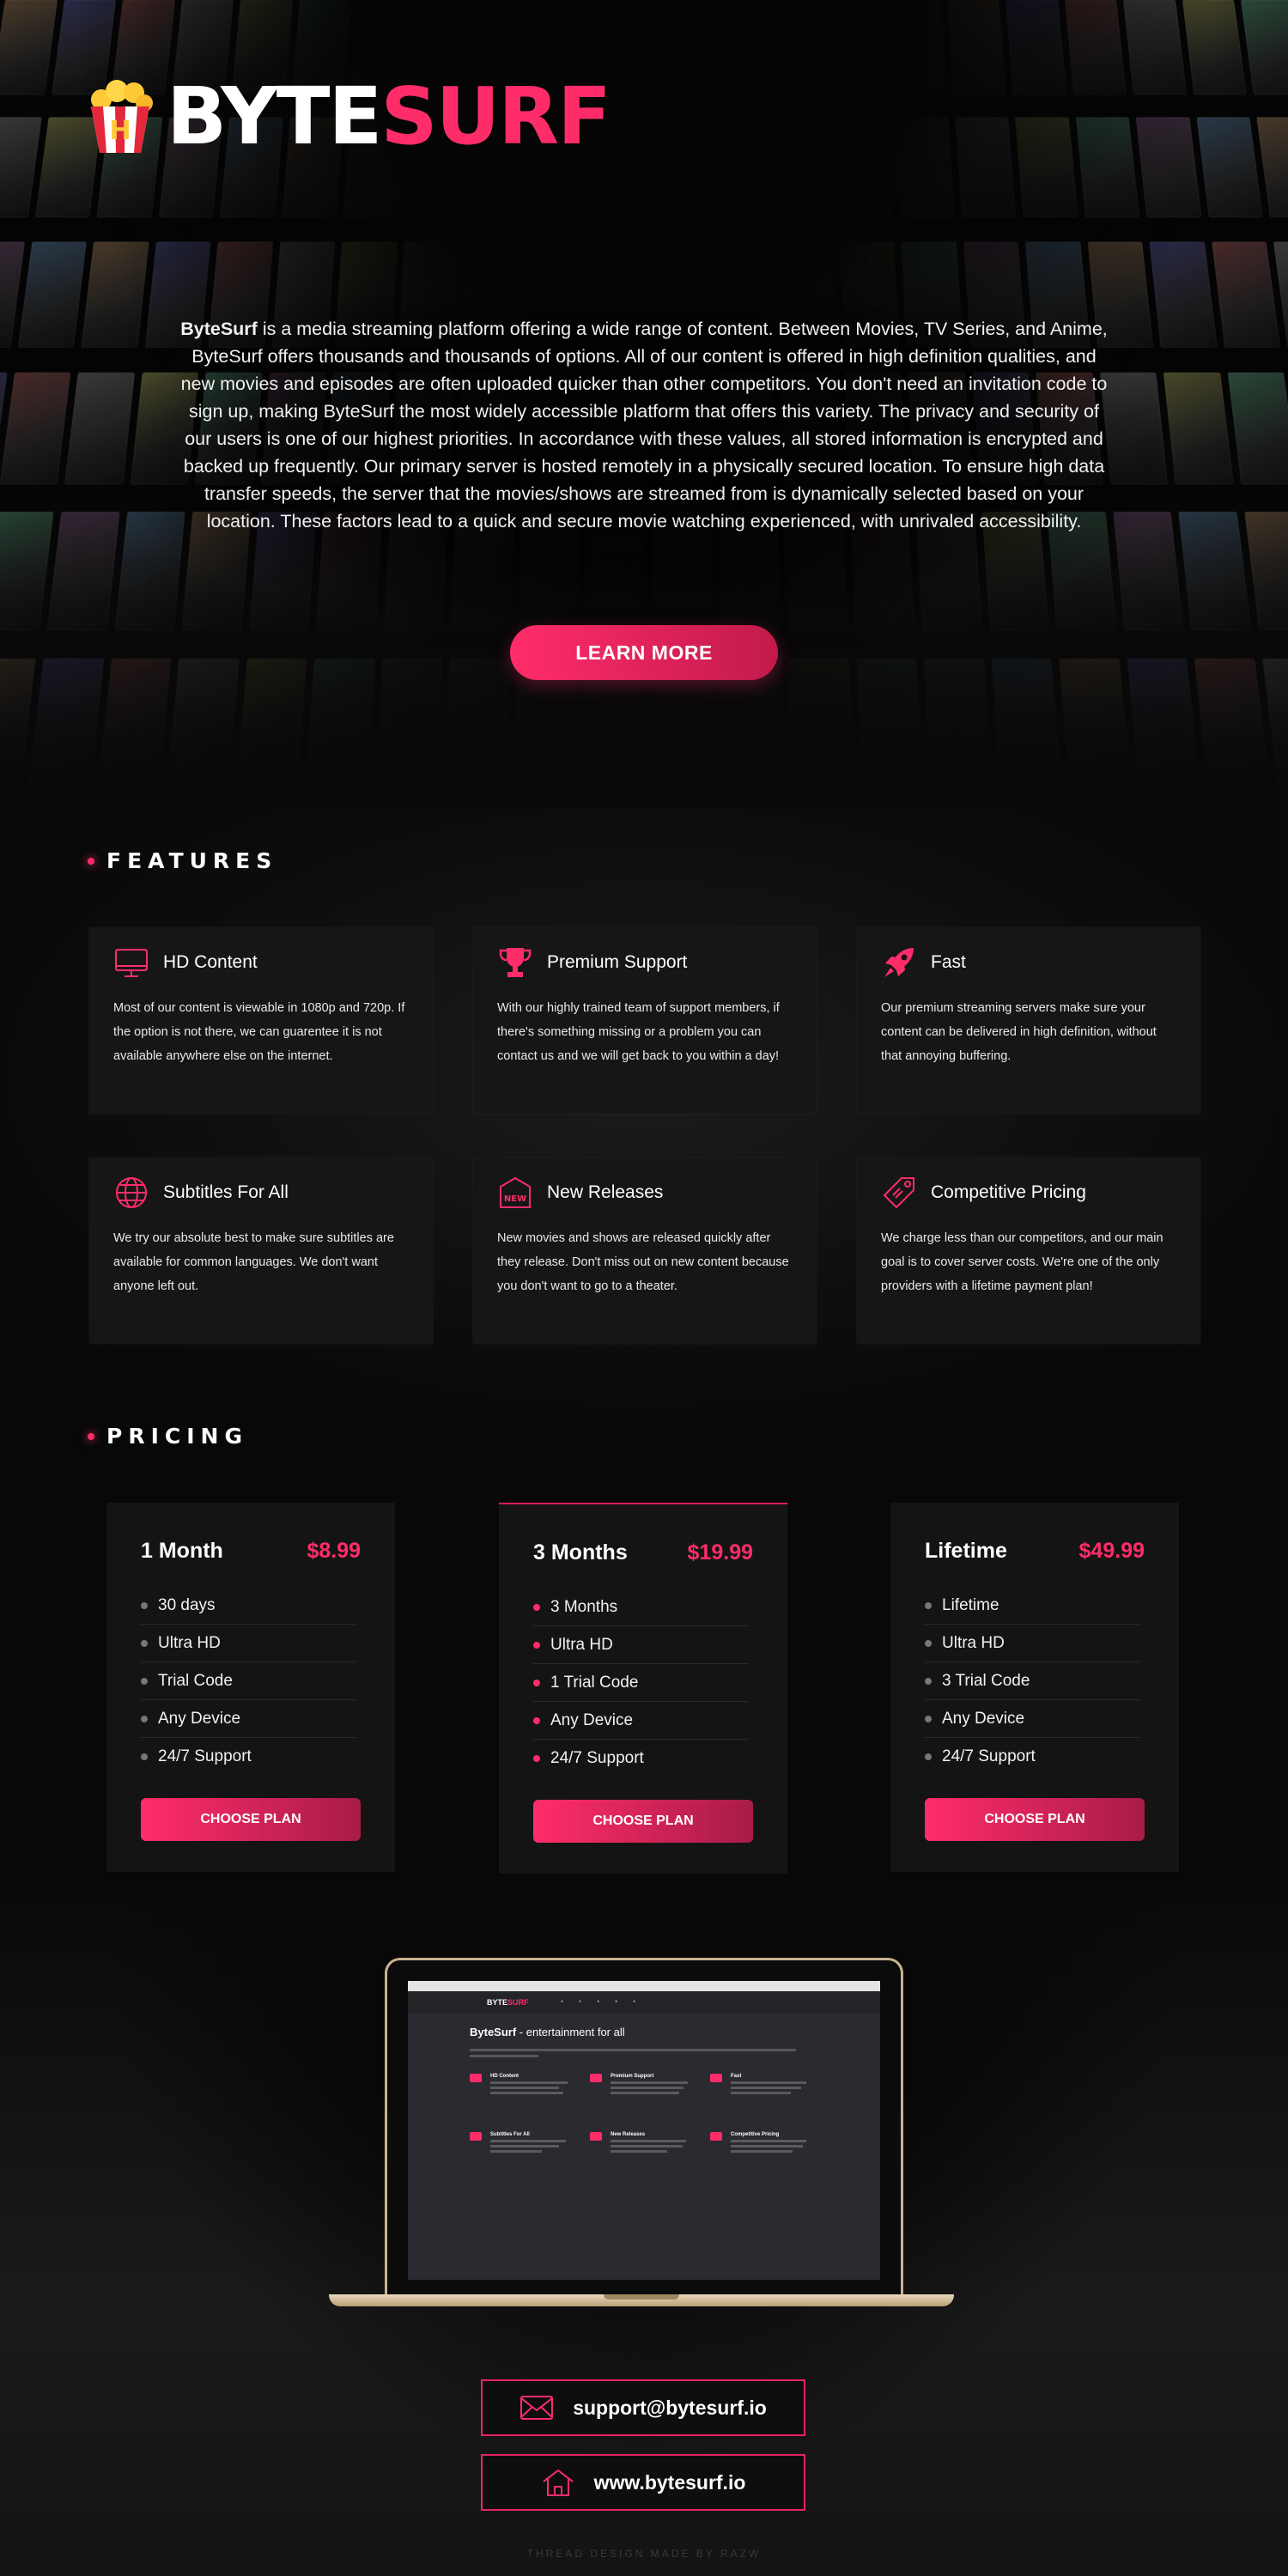 Image resolution: width=1288 pixels, height=2576 pixels. Describe the element at coordinates (766, 2084) in the screenshot. I see `screen-feature-fast: Fast` at that location.